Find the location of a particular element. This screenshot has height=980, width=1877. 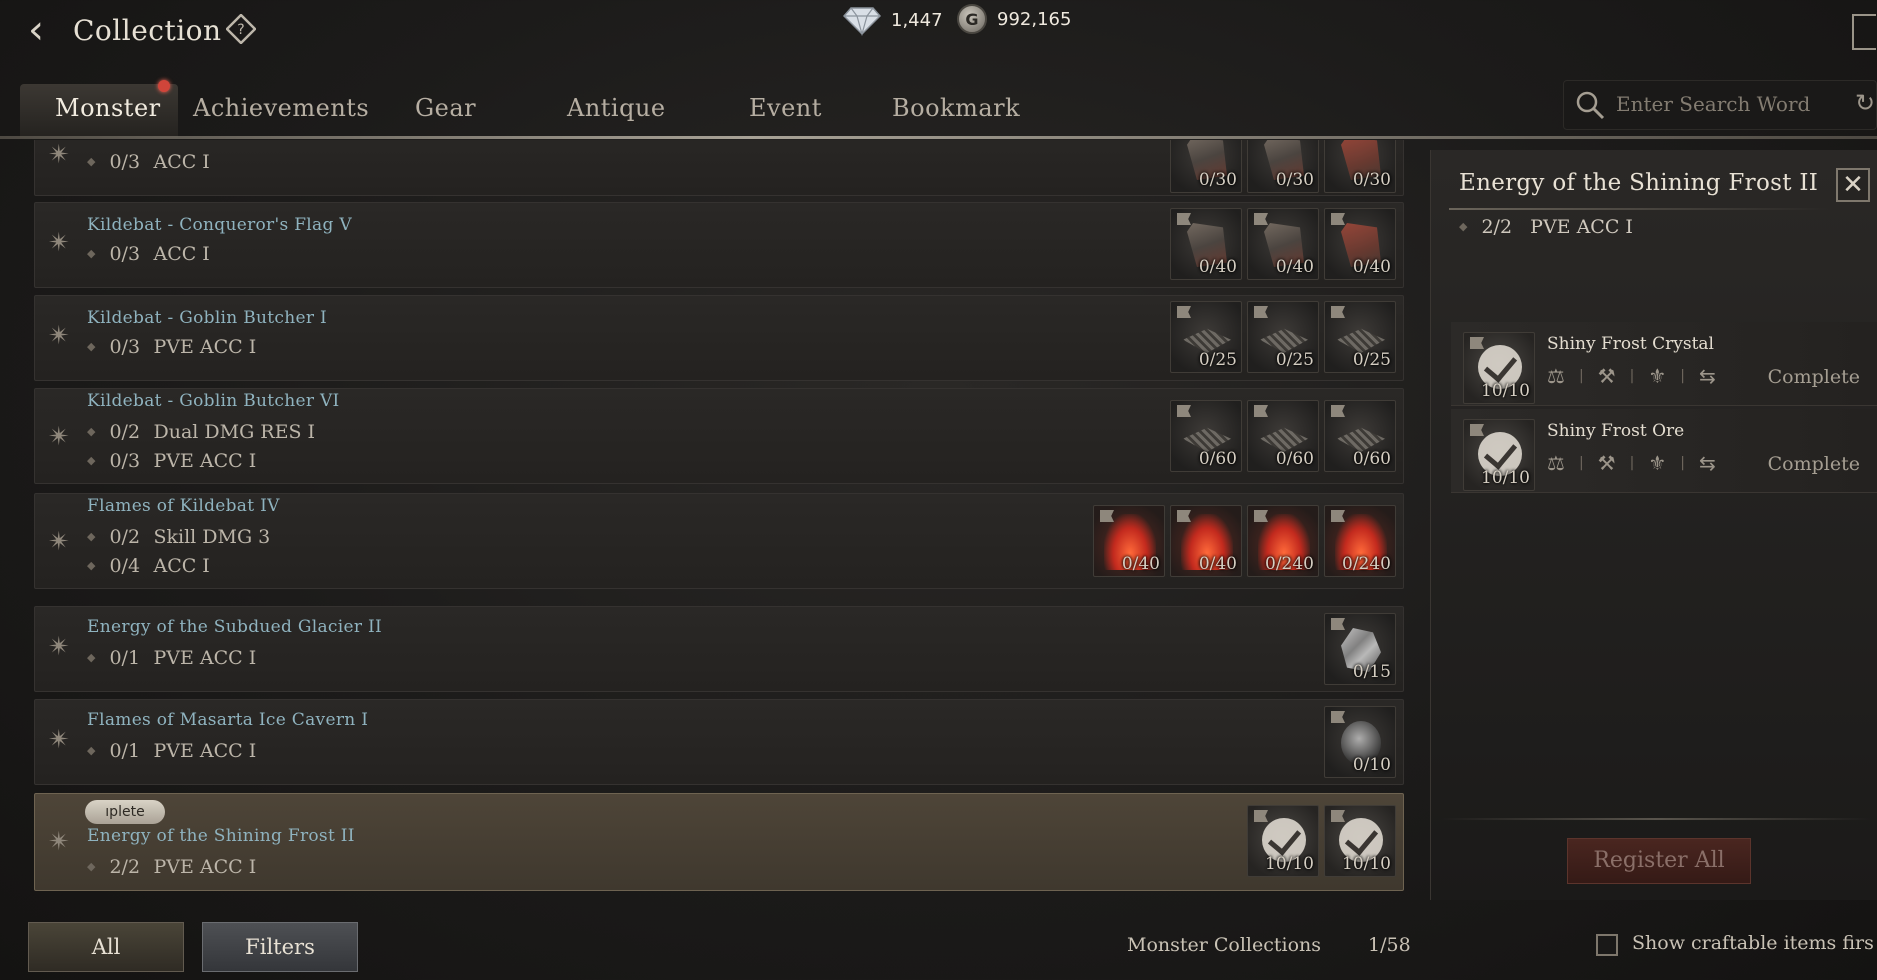

material-name: Shiny Frost Crystal is located at coordinates (1630, 344).